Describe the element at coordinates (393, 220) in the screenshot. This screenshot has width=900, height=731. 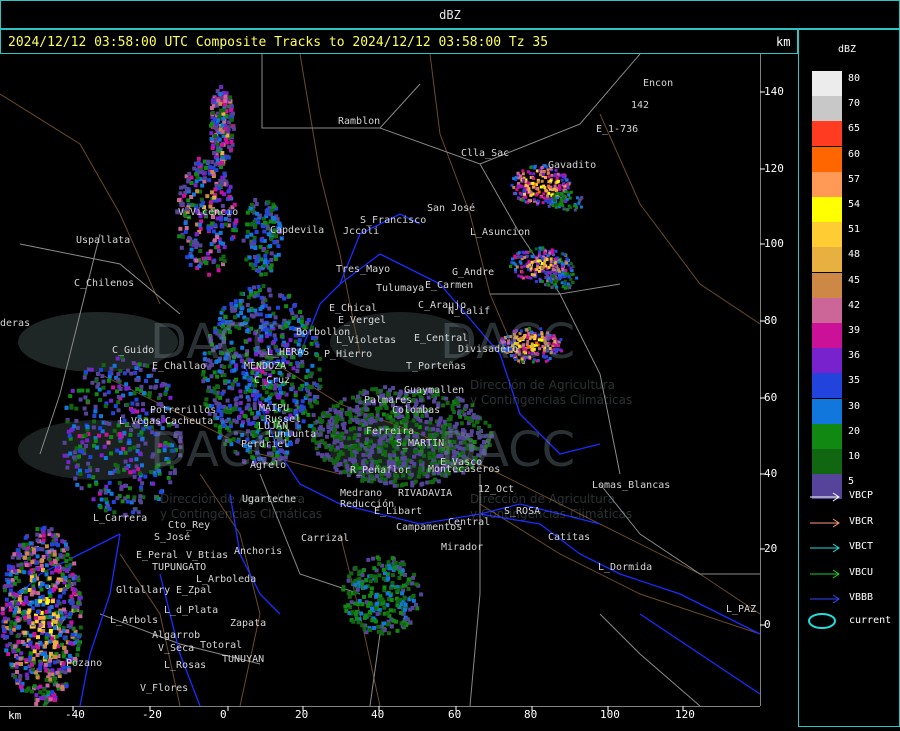
I see `place-label: S_Francisco` at that location.